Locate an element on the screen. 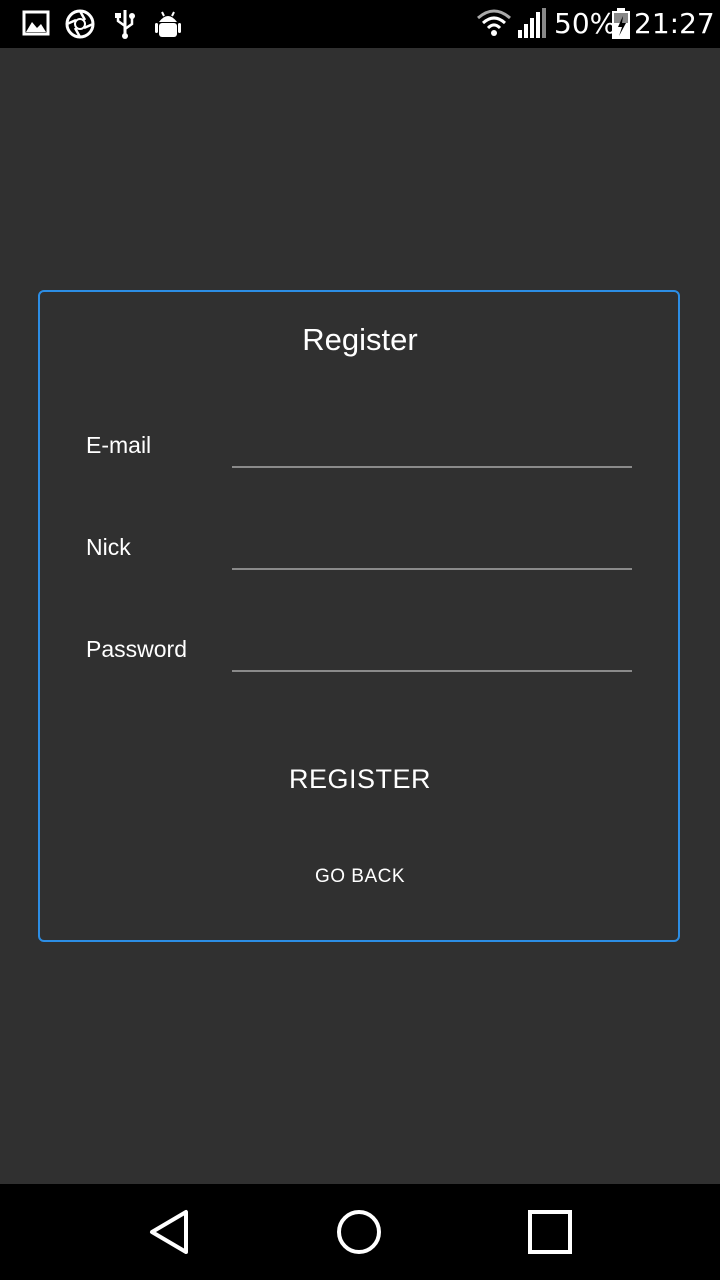  android-debug-icon is located at coordinates (168, 26).